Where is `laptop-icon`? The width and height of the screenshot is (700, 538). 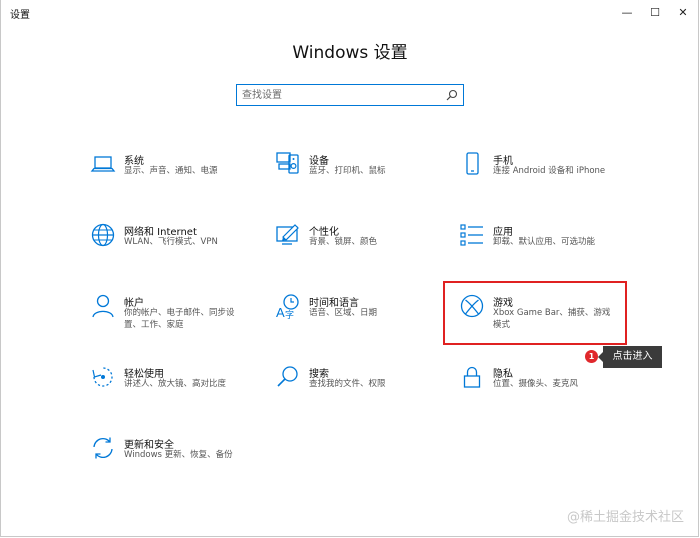
laptop-icon is located at coordinates (103, 164).